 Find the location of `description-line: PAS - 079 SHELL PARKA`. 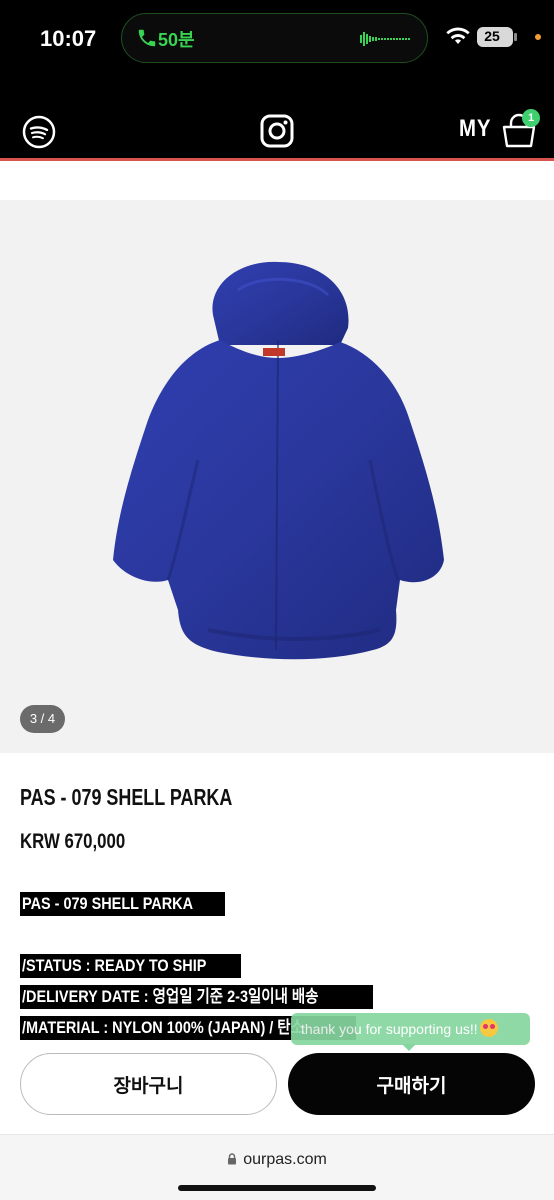

description-line: PAS - 079 SHELL PARKA is located at coordinates (123, 904).